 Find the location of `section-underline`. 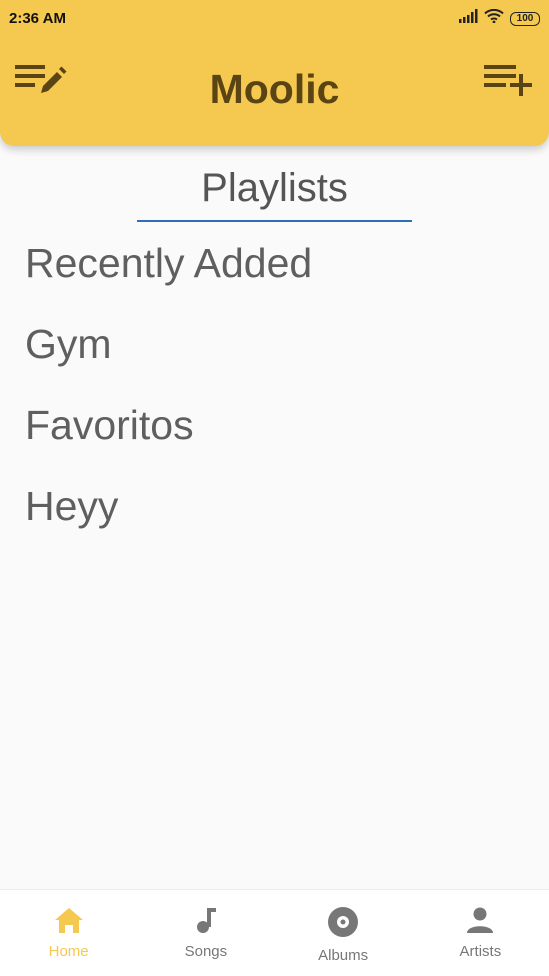

section-underline is located at coordinates (274, 221).